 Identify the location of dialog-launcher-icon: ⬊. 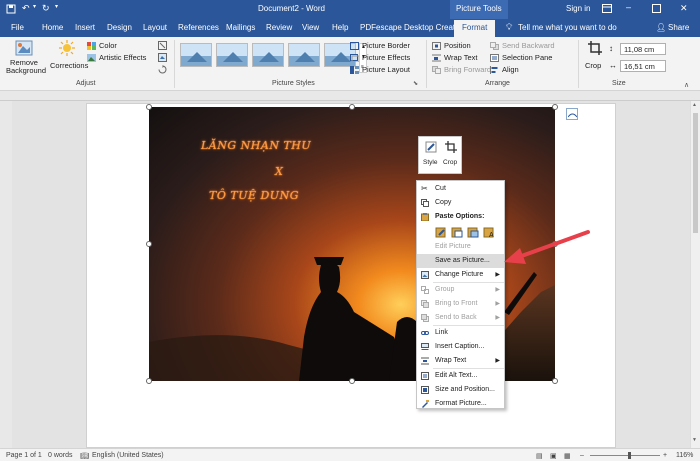
(415, 83).